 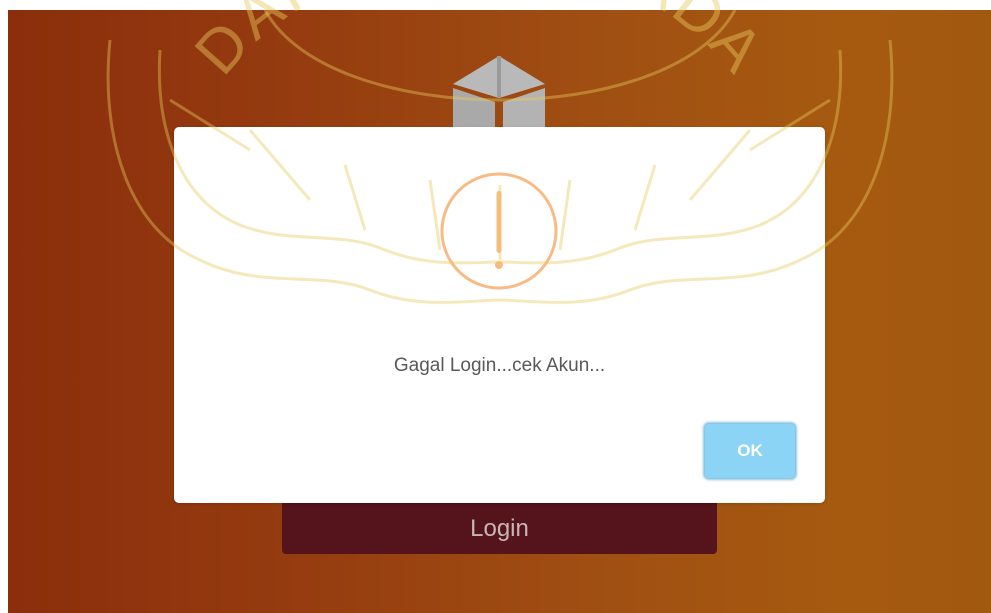 I want to click on login-button-label: Login, so click(x=499, y=528).